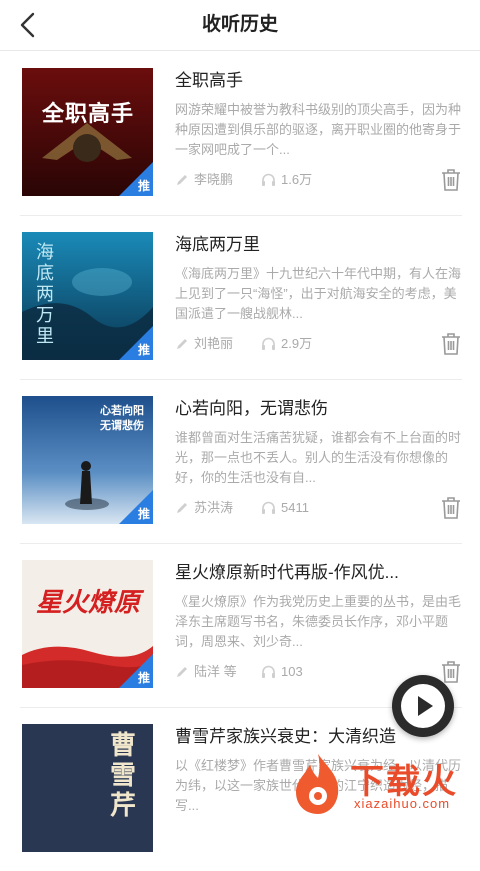 The width and height of the screenshot is (480, 871). What do you see at coordinates (384, 784) in the screenshot?
I see `watermark-logo: 下载火 xiazaihuo.com` at bounding box center [384, 784].